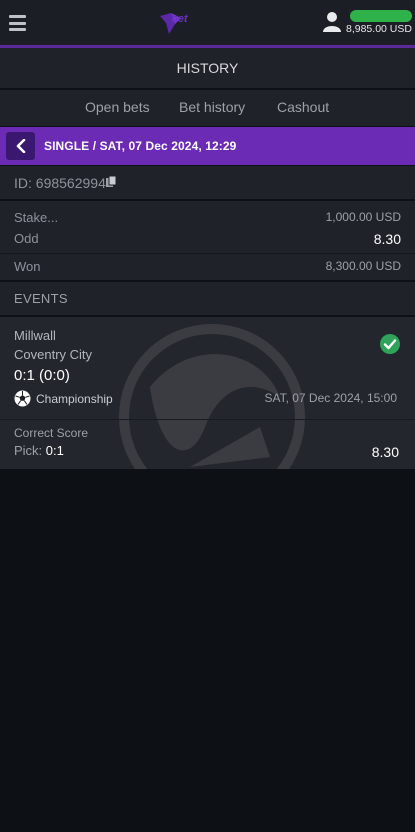  Describe the element at coordinates (381, 16) in the screenshot. I see `balance-bar` at that location.